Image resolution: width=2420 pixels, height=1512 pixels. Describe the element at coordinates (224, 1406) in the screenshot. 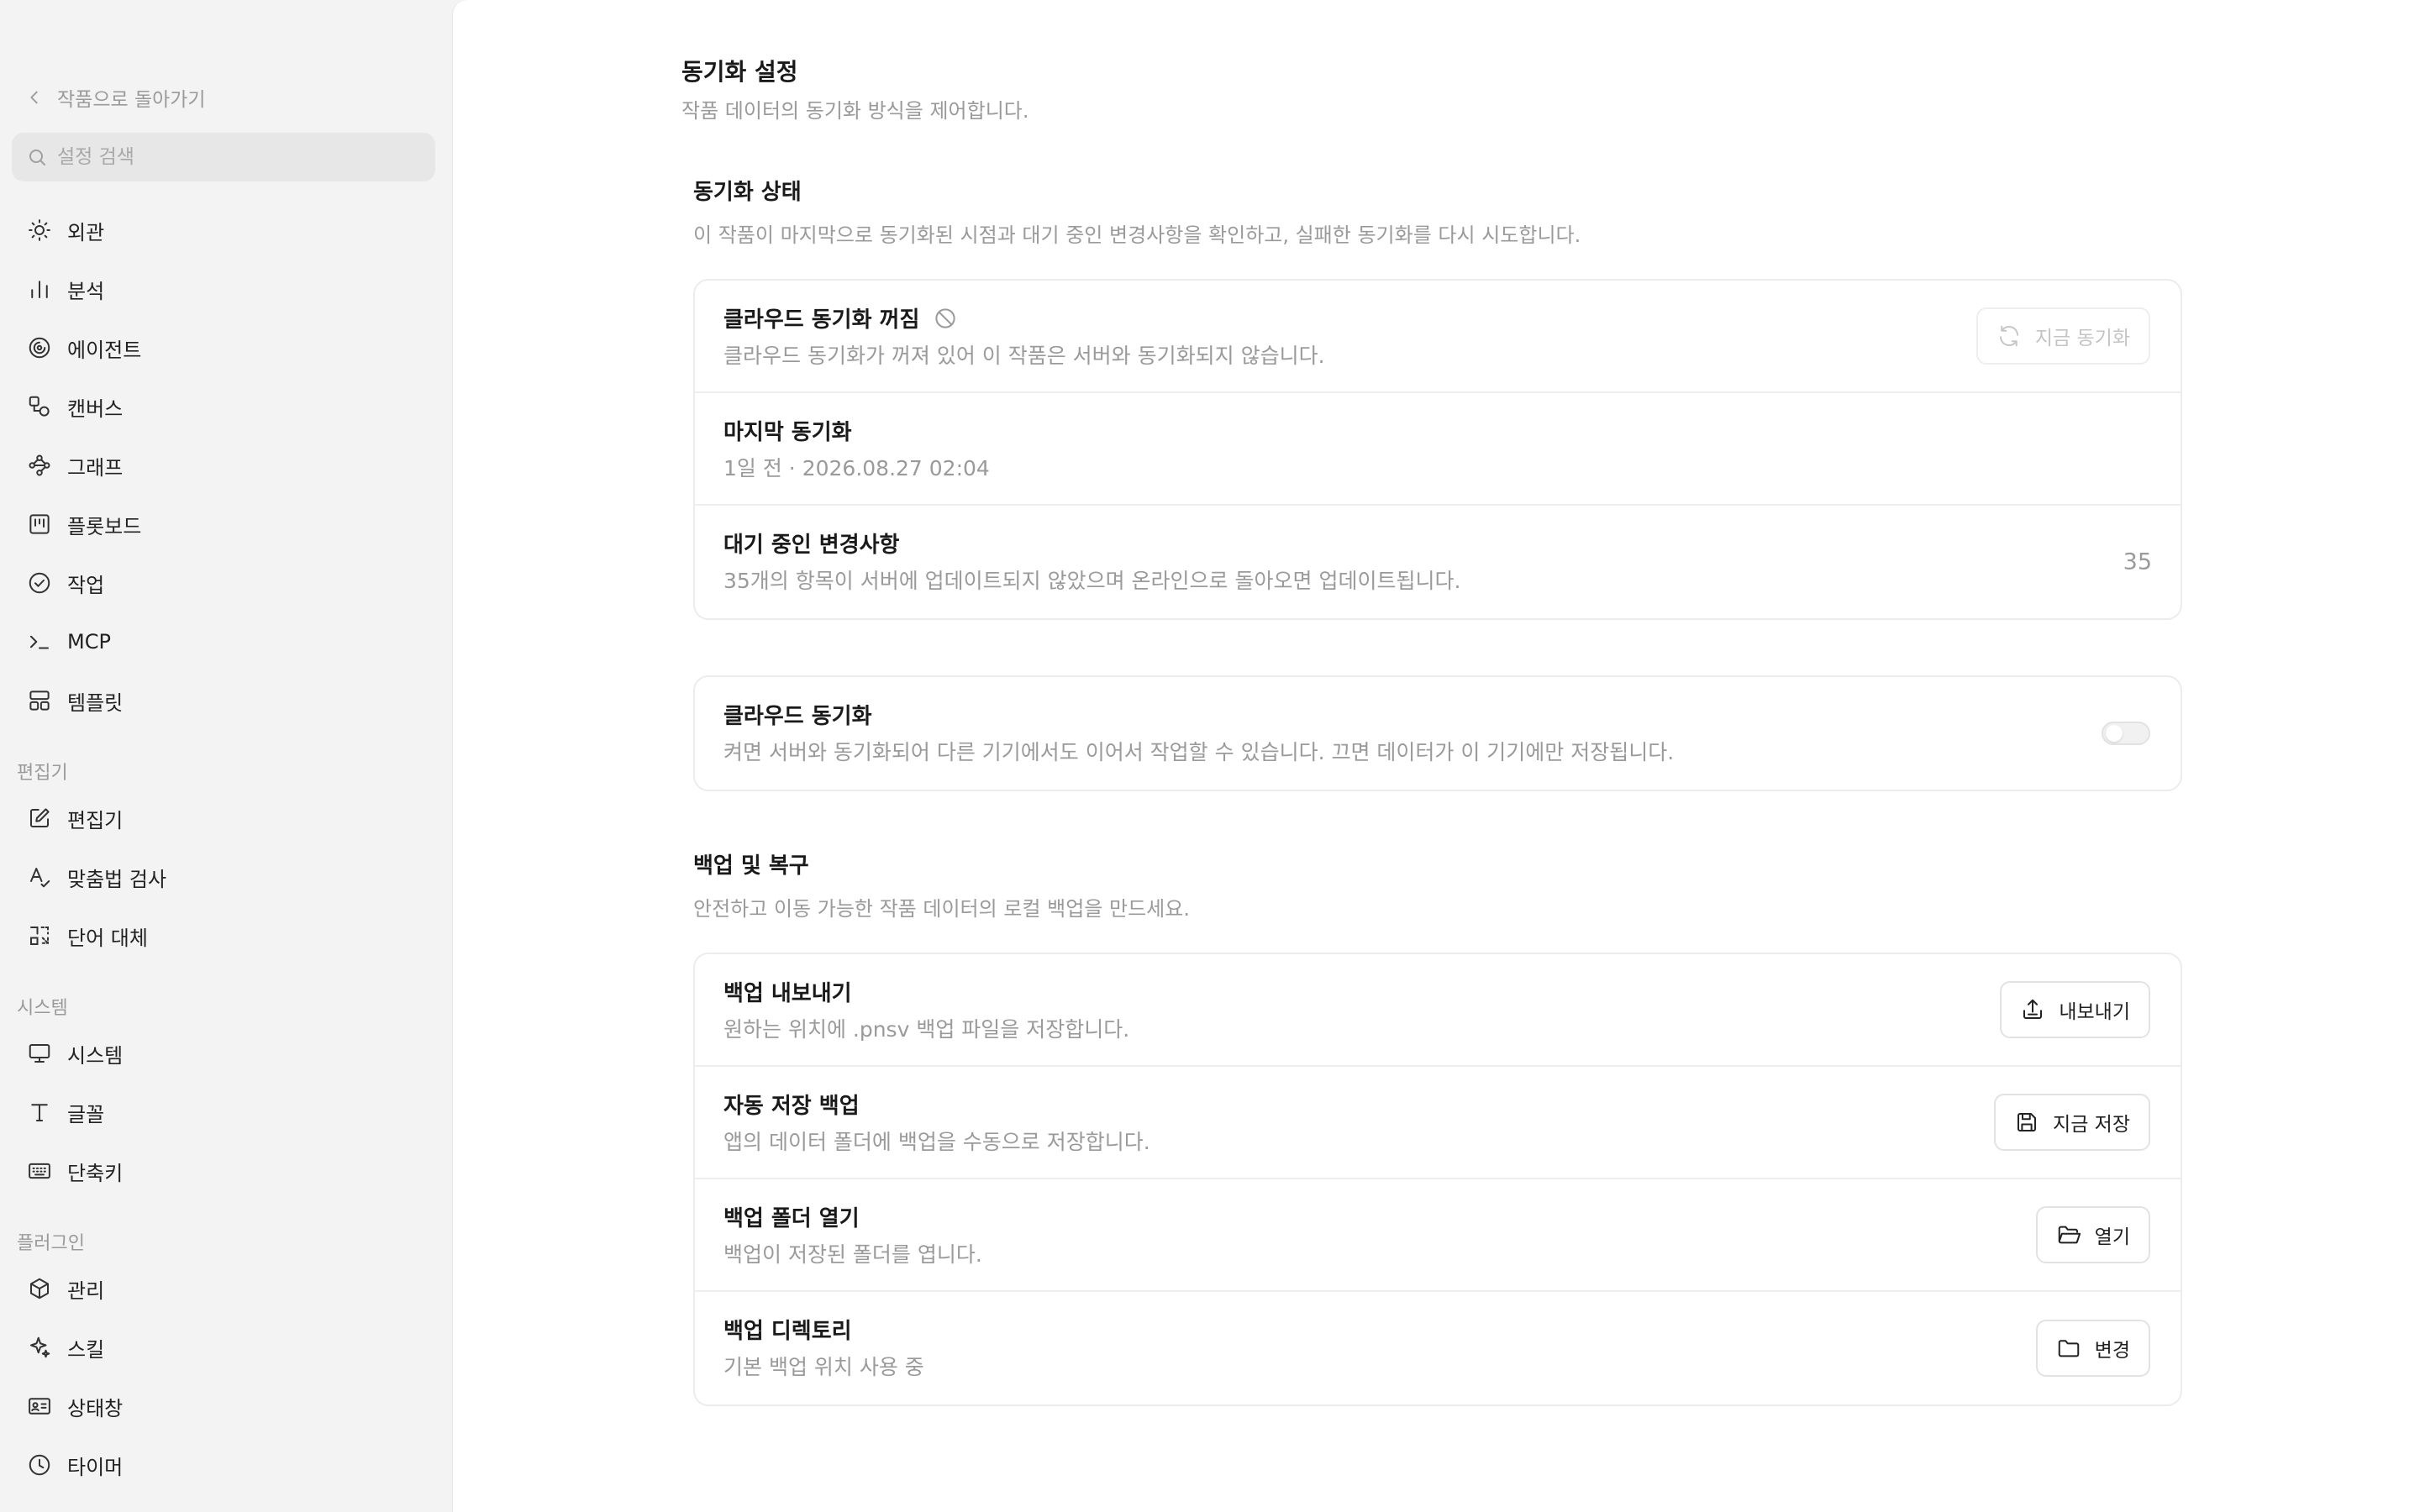

I see `sidebar-item-status-window: 상태창` at that location.